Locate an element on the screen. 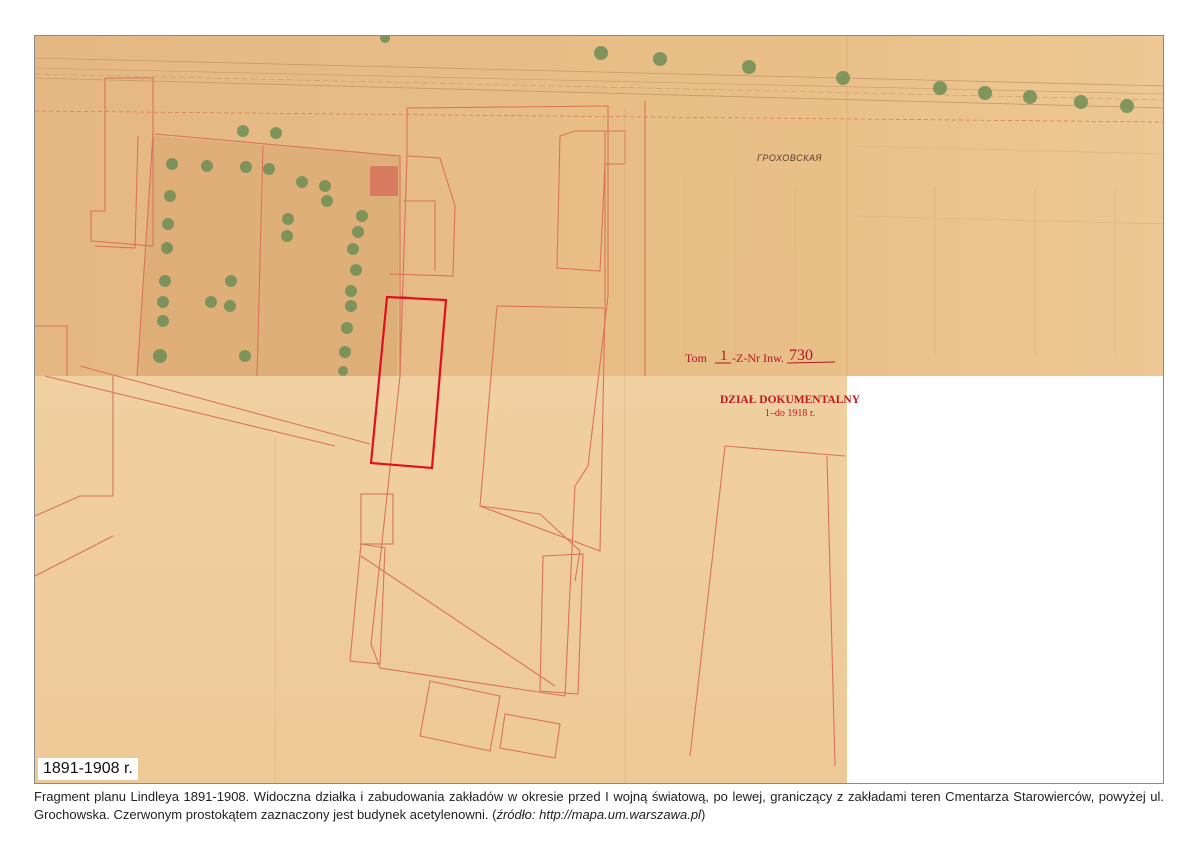 The image size is (1198, 850). znr-label: -Z-Nr Inw. is located at coordinates (758, 358).